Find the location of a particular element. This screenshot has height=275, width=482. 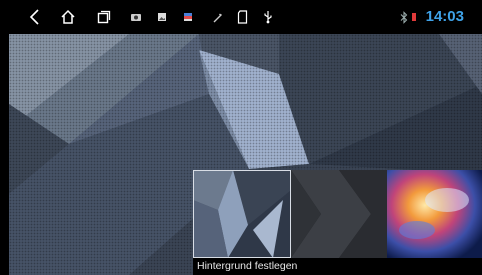

sd-card-icon is located at coordinates (242, 17).